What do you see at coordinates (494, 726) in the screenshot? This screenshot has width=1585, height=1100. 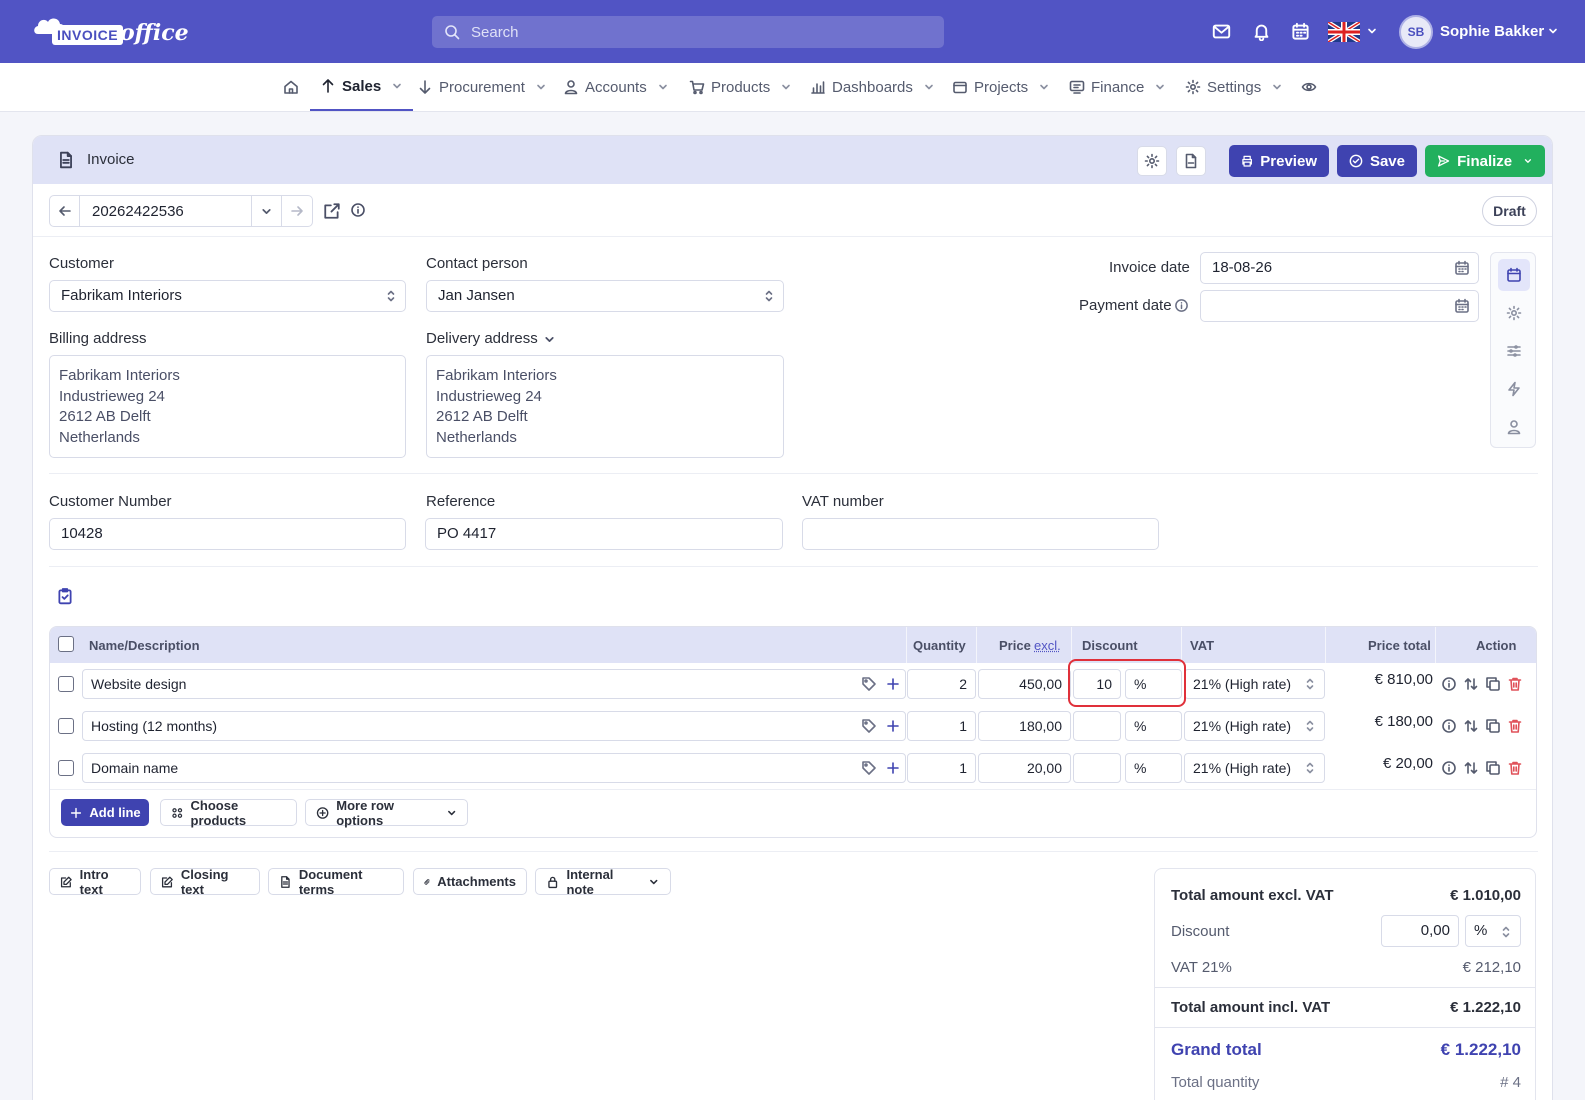 I see `line-name-input: Hosting (12 months)` at bounding box center [494, 726].